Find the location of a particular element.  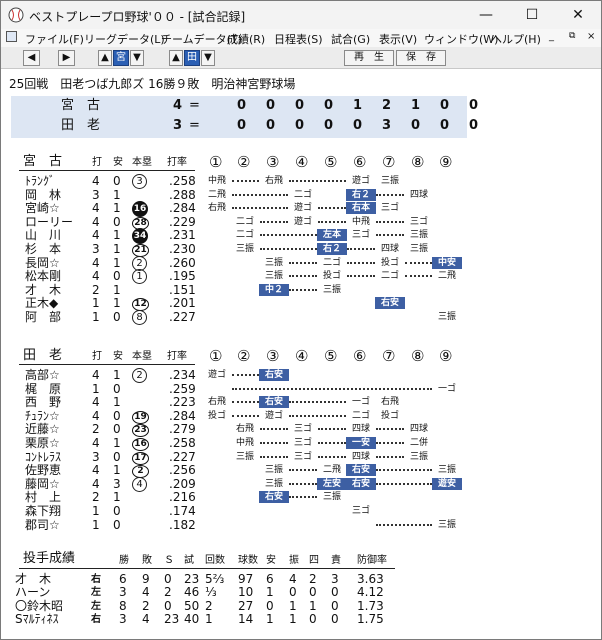

next-game-arrow-icon: ▶ is located at coordinates (66, 58).